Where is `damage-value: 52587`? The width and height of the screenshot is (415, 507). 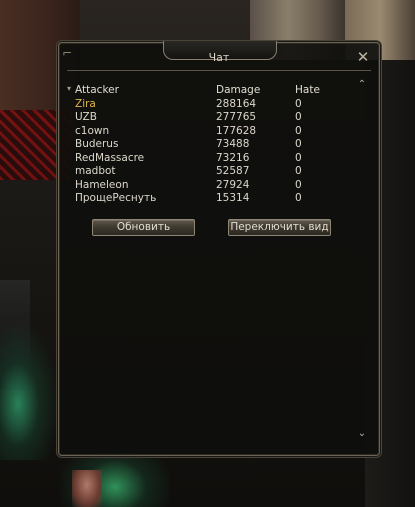 damage-value: 52587 is located at coordinates (233, 171).